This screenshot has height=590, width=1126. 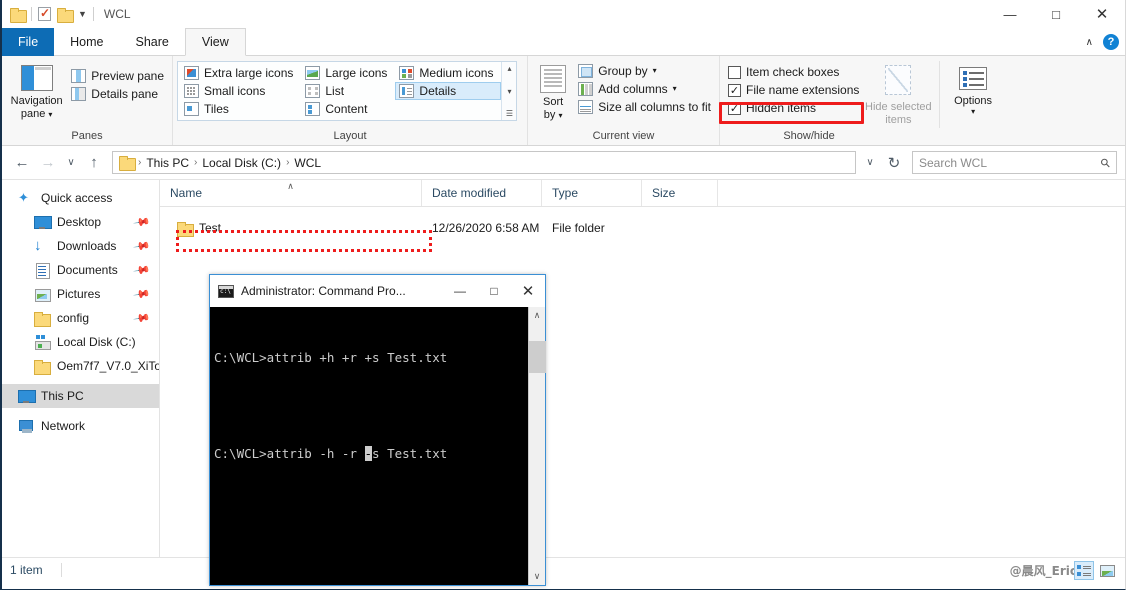 What do you see at coordinates (633, 89) in the screenshot?
I see `add-columns-label: Add columns` at bounding box center [633, 89].